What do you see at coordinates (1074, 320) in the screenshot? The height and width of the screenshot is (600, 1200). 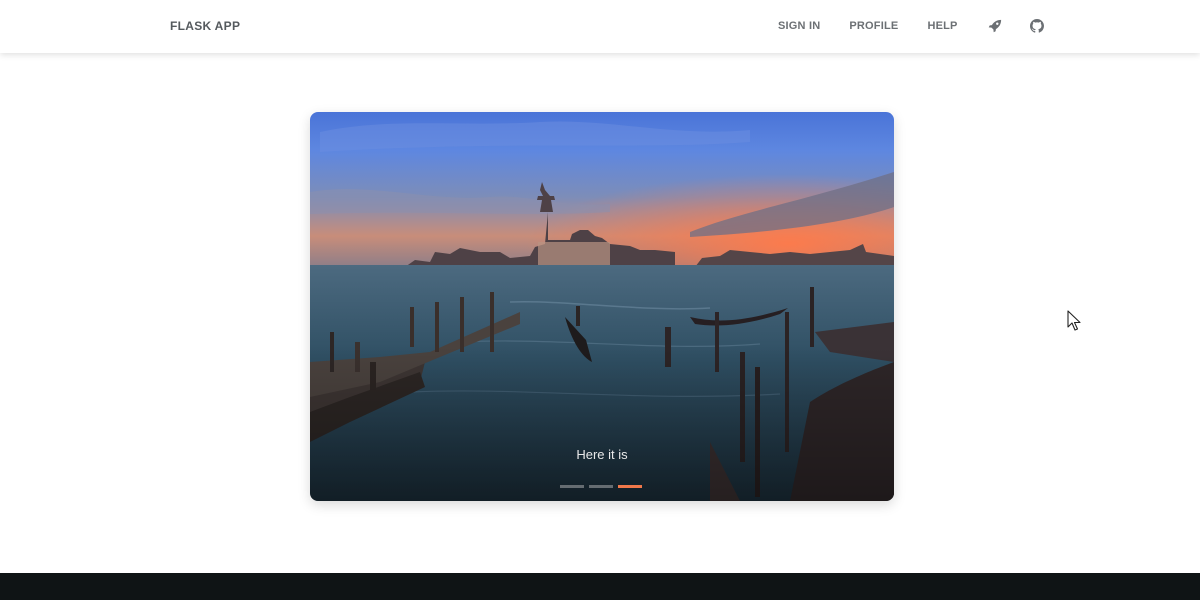 I see `mouse-cursor-icon` at bounding box center [1074, 320].